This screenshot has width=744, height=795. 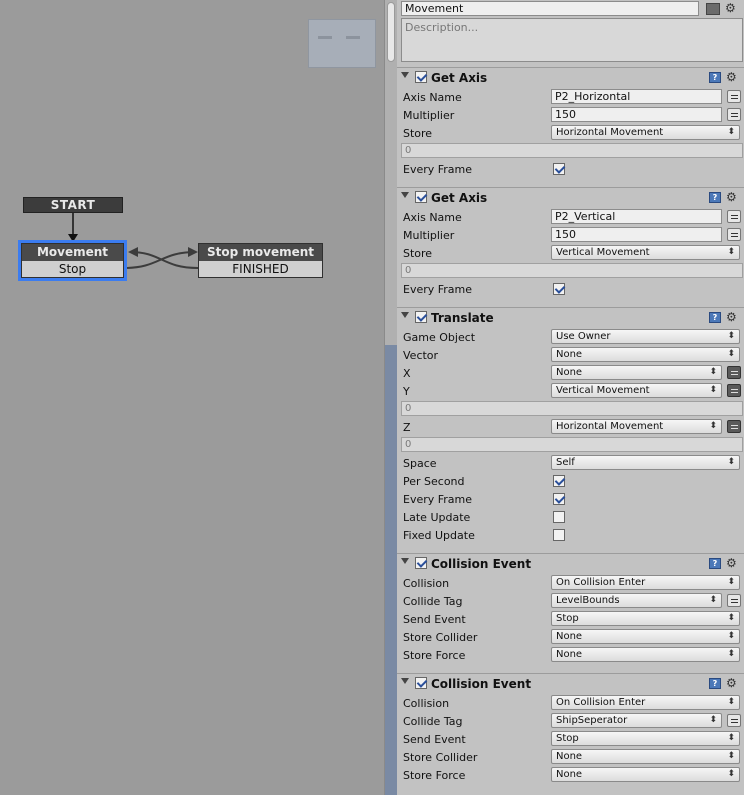 What do you see at coordinates (636, 600) in the screenshot?
I see `field-dropdown: LevelBounds ⬍` at bounding box center [636, 600].